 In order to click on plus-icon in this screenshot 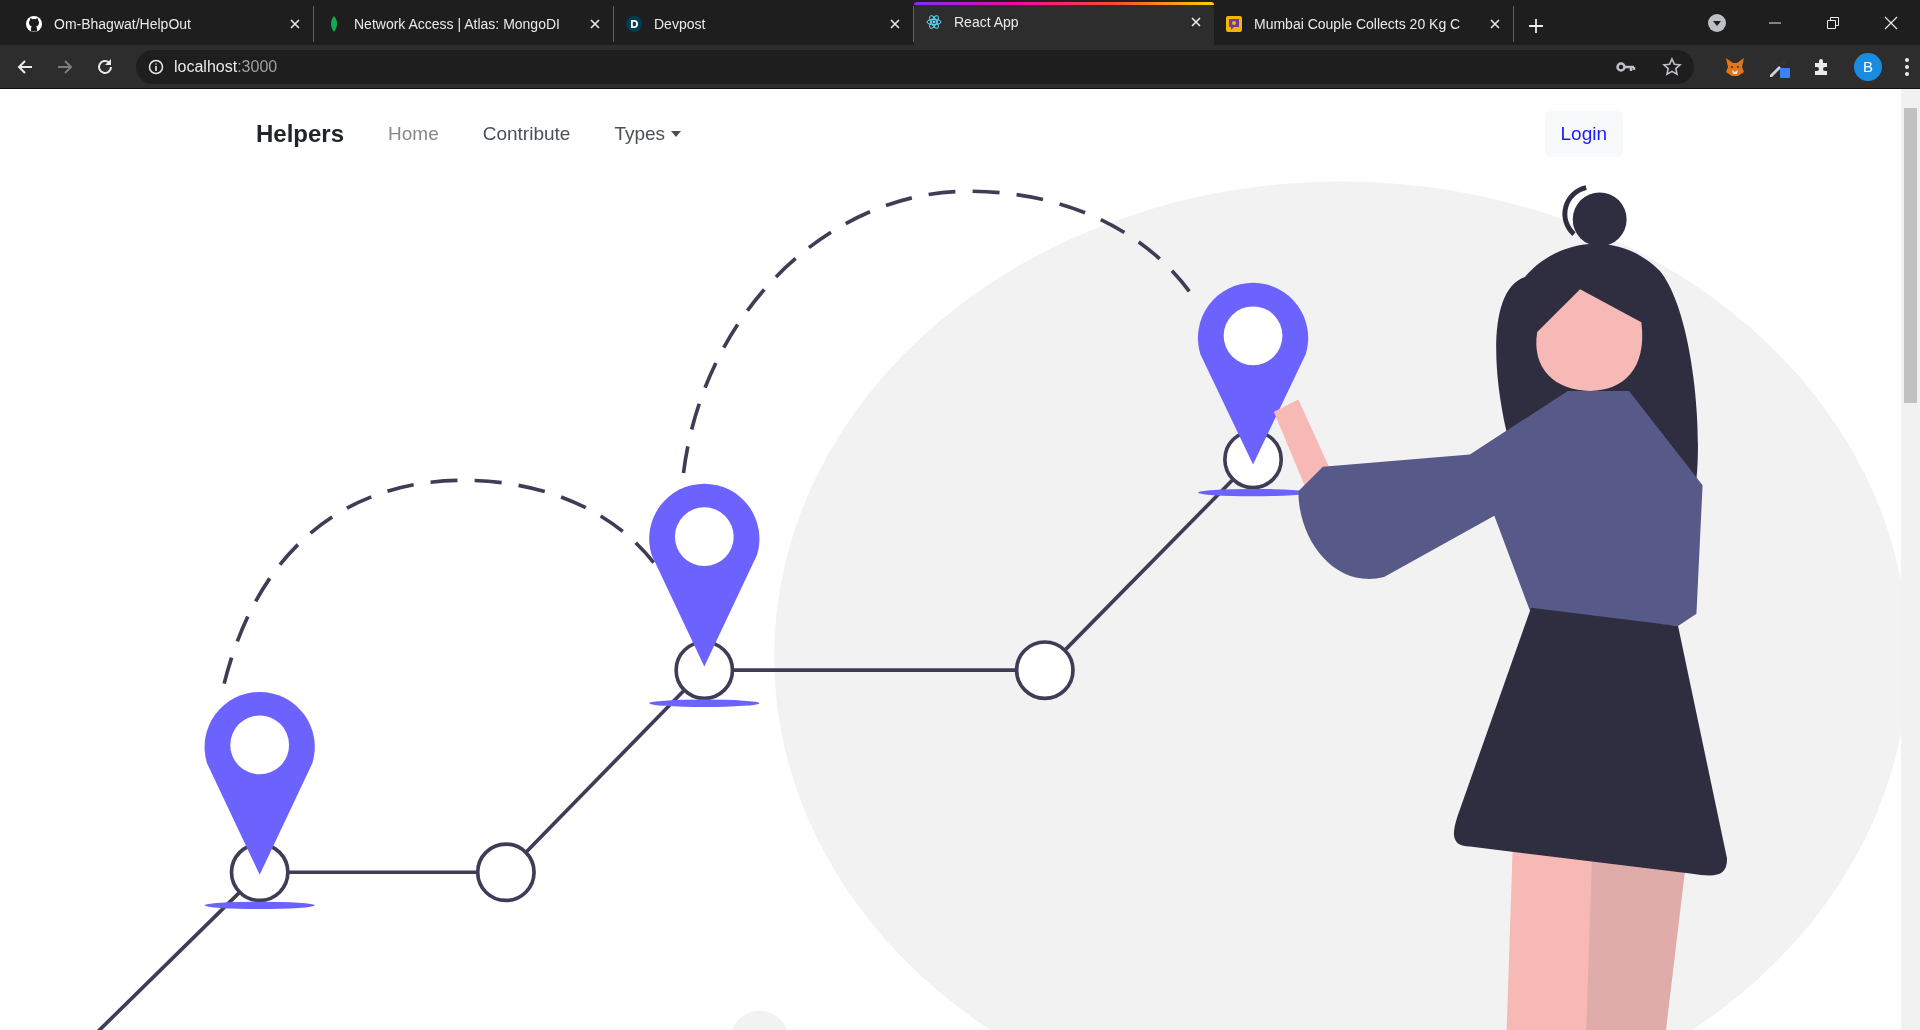, I will do `click(1536, 26)`.